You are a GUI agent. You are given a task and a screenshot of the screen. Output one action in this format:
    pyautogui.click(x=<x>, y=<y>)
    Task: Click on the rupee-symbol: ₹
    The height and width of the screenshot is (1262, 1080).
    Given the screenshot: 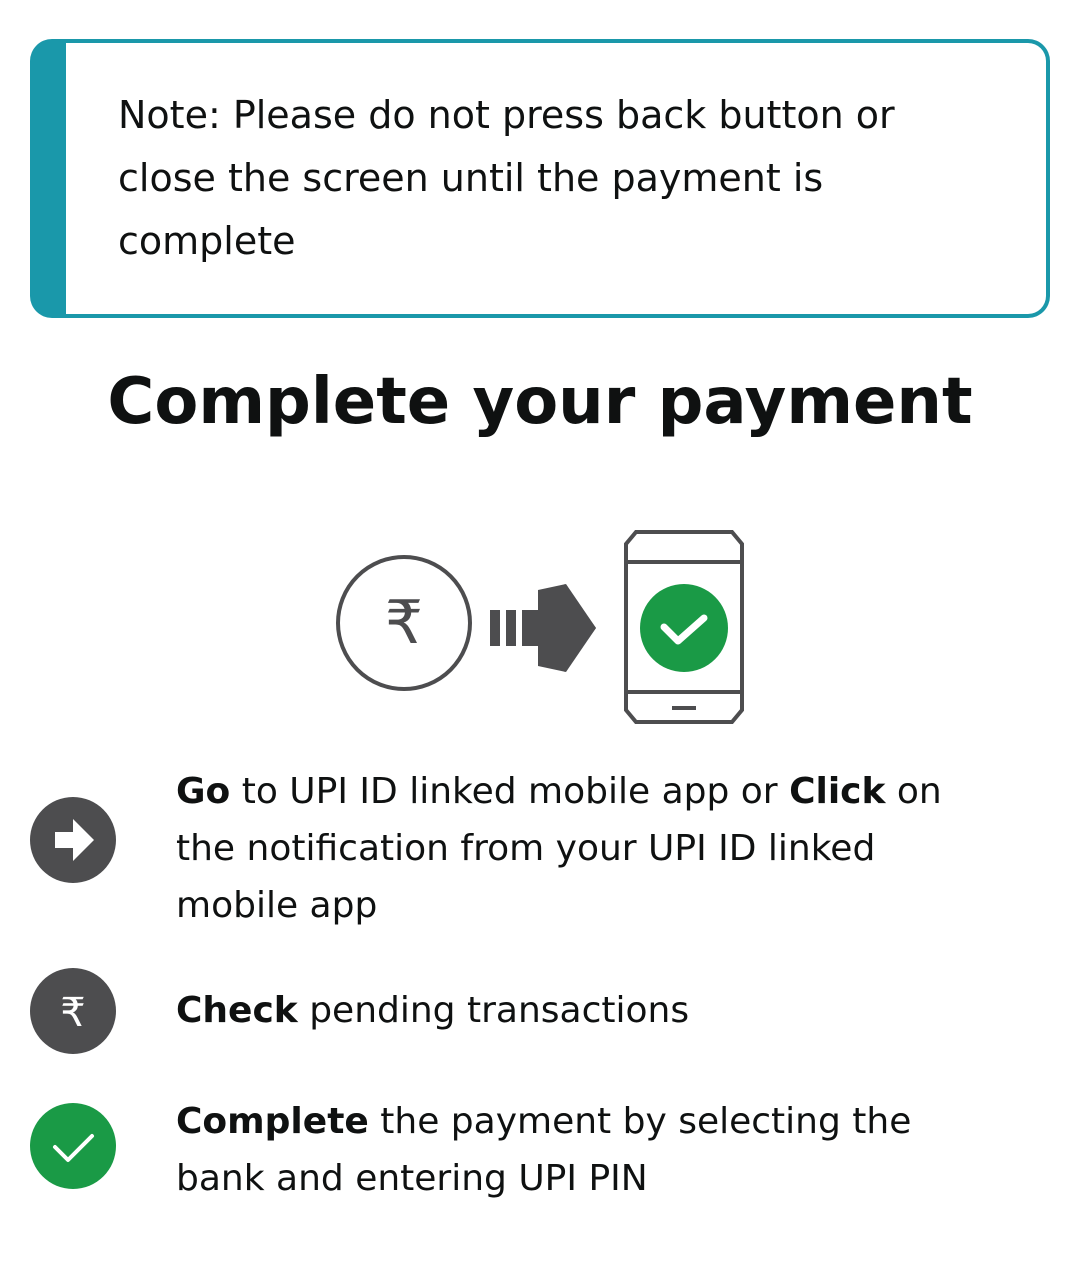 What is the action you would take?
    pyautogui.click(x=404, y=623)
    